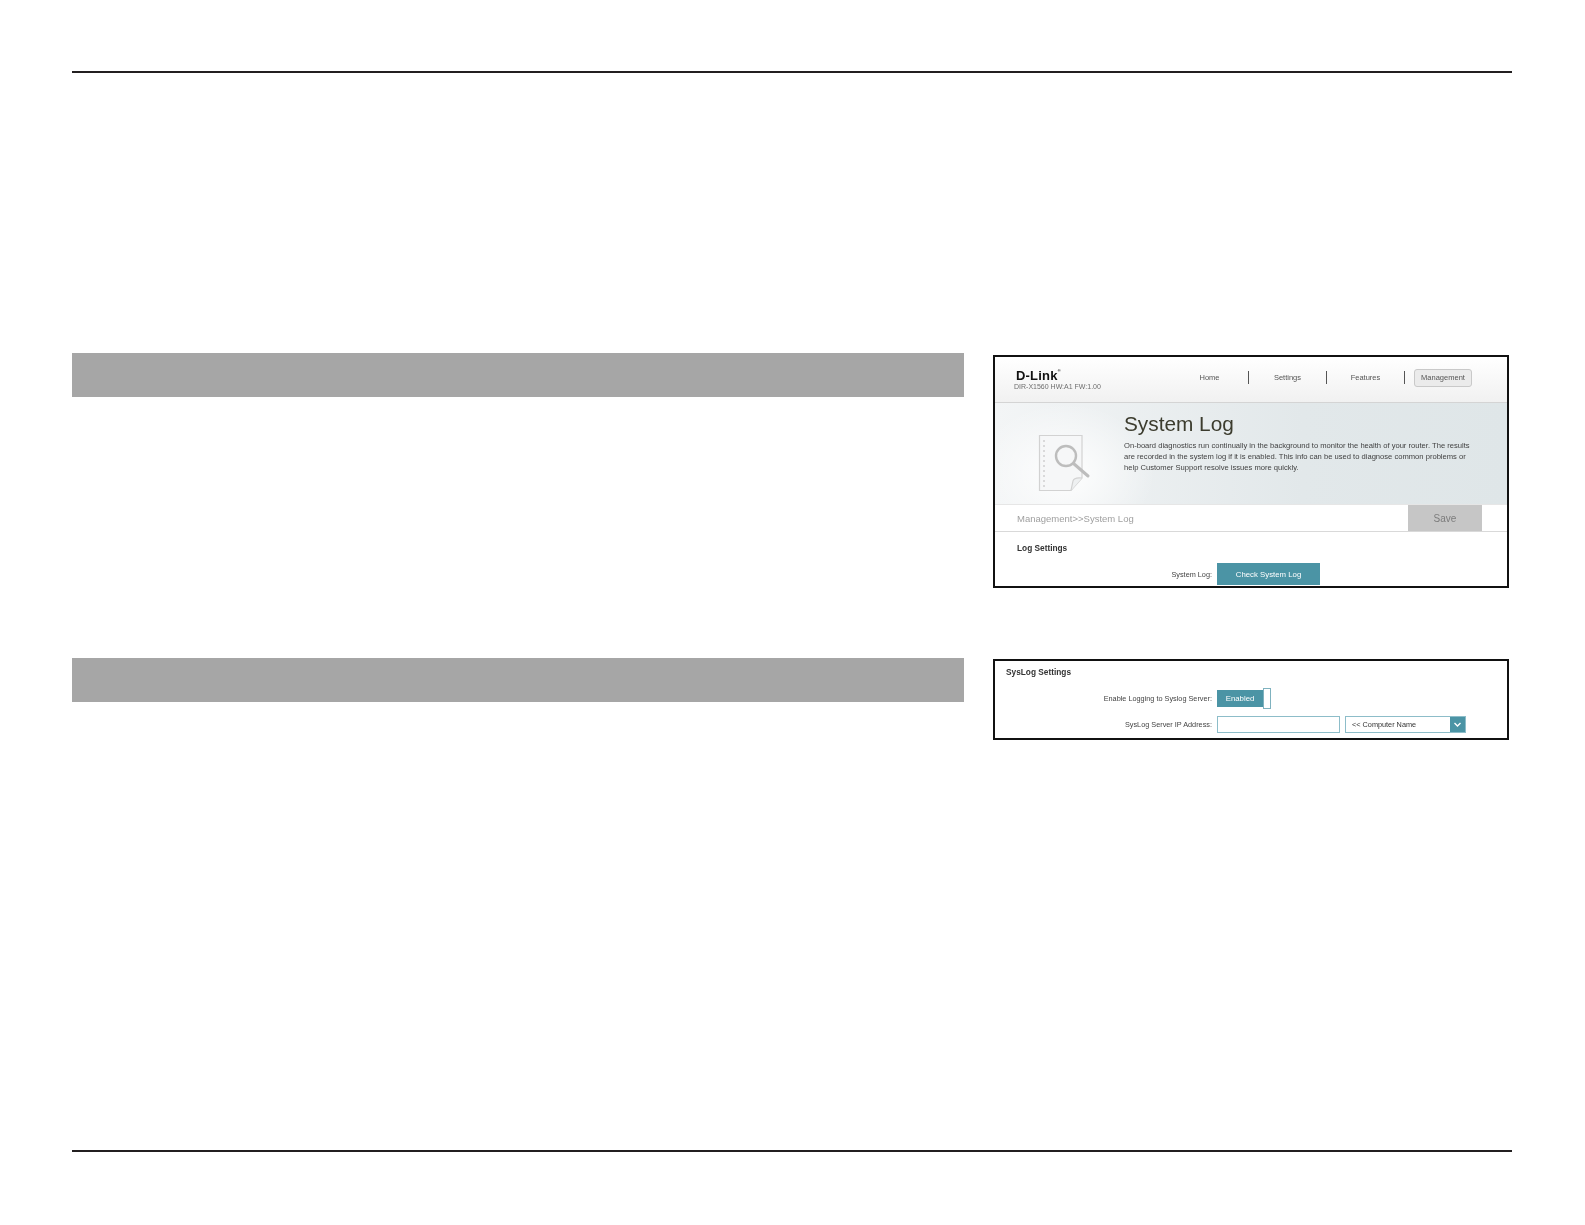 This screenshot has width=1585, height=1225. Describe the element at coordinates (1457, 724) in the screenshot. I see `chevron-down-icon` at that location.